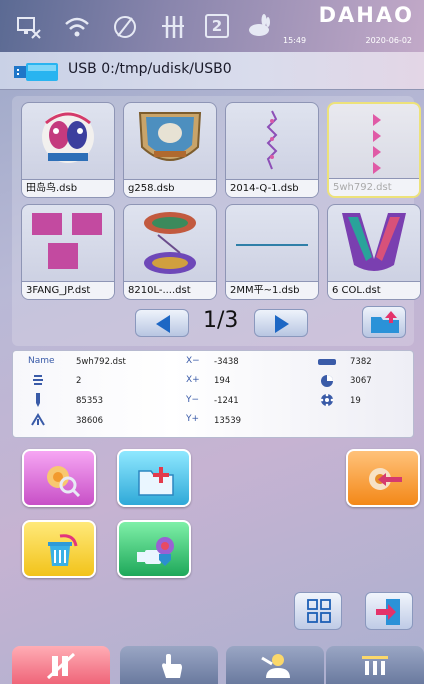  Describe the element at coordinates (327, 381) in the screenshot. I see `clock-pie-icon` at that location.